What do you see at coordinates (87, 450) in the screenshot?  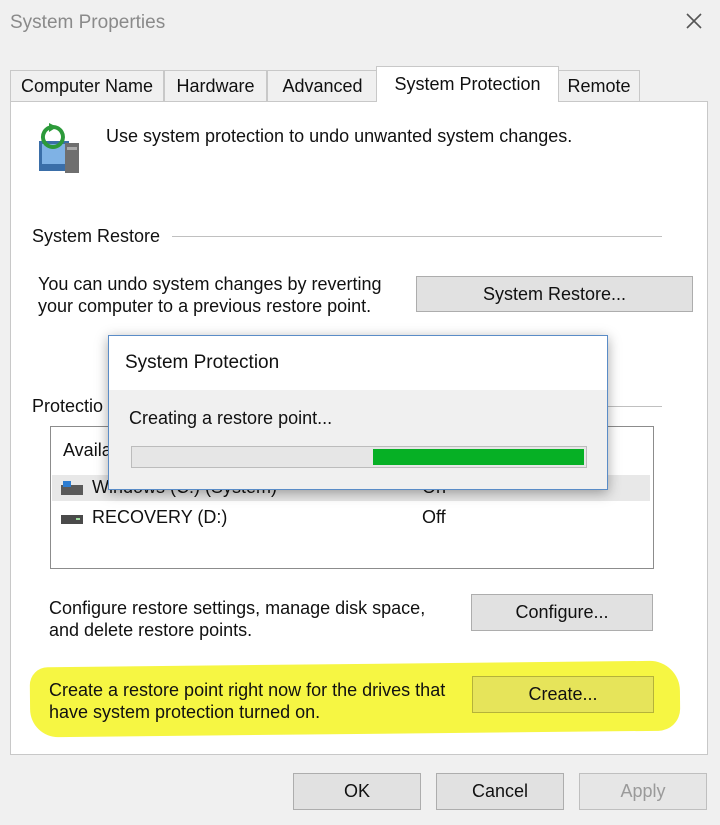 I see `list-header-available-drives: Availa` at bounding box center [87, 450].